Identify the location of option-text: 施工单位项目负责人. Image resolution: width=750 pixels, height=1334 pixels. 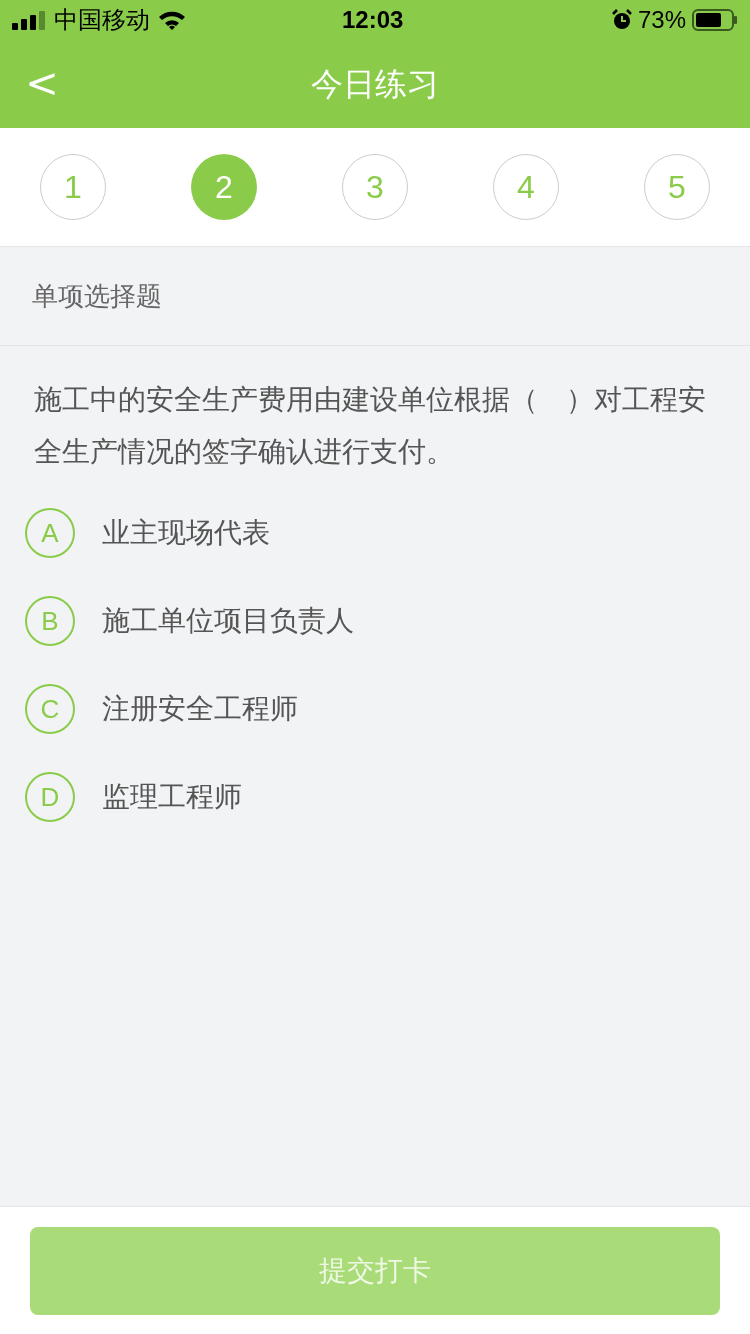
(228, 621).